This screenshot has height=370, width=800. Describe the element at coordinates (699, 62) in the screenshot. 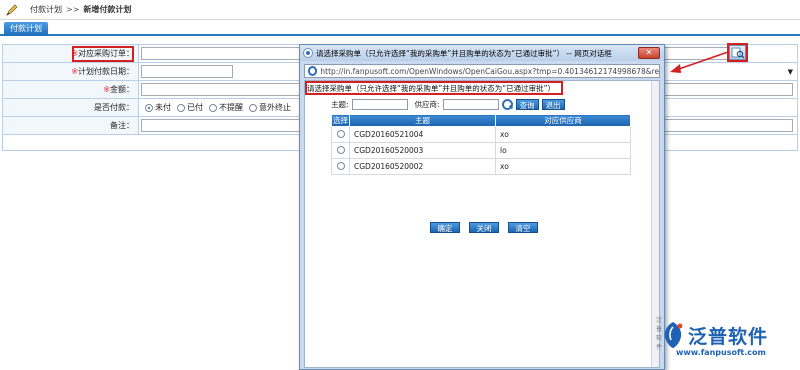

I see `annotation-arrow-icon` at that location.